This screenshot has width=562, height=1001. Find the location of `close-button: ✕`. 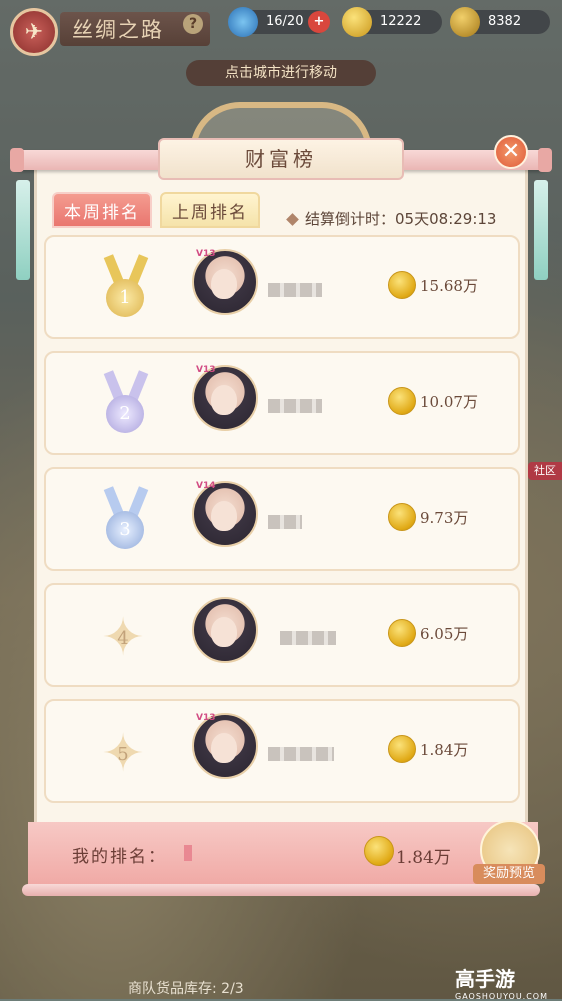

close-button: ✕ is located at coordinates (511, 152).